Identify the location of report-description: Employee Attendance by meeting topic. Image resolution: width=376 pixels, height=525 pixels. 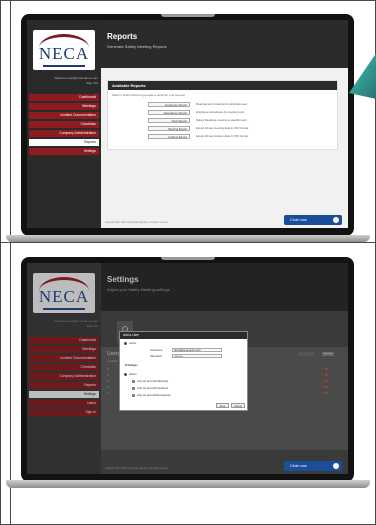
(220, 112).